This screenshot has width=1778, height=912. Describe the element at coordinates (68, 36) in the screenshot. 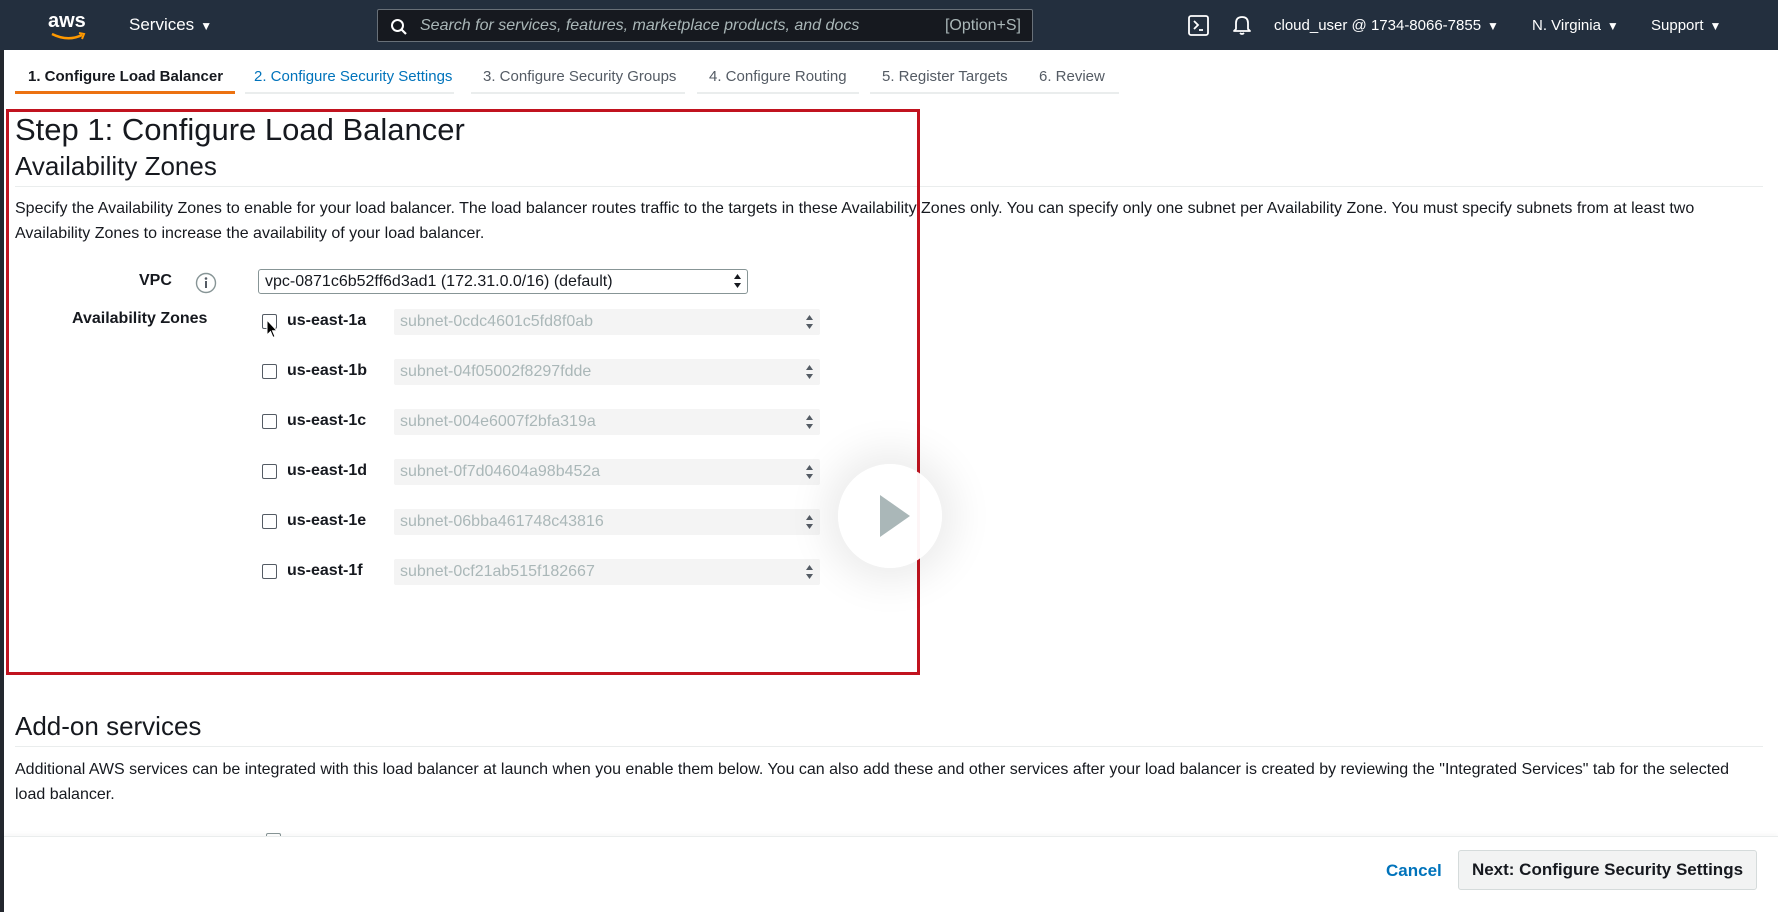

I see `aws-smile-icon` at that location.